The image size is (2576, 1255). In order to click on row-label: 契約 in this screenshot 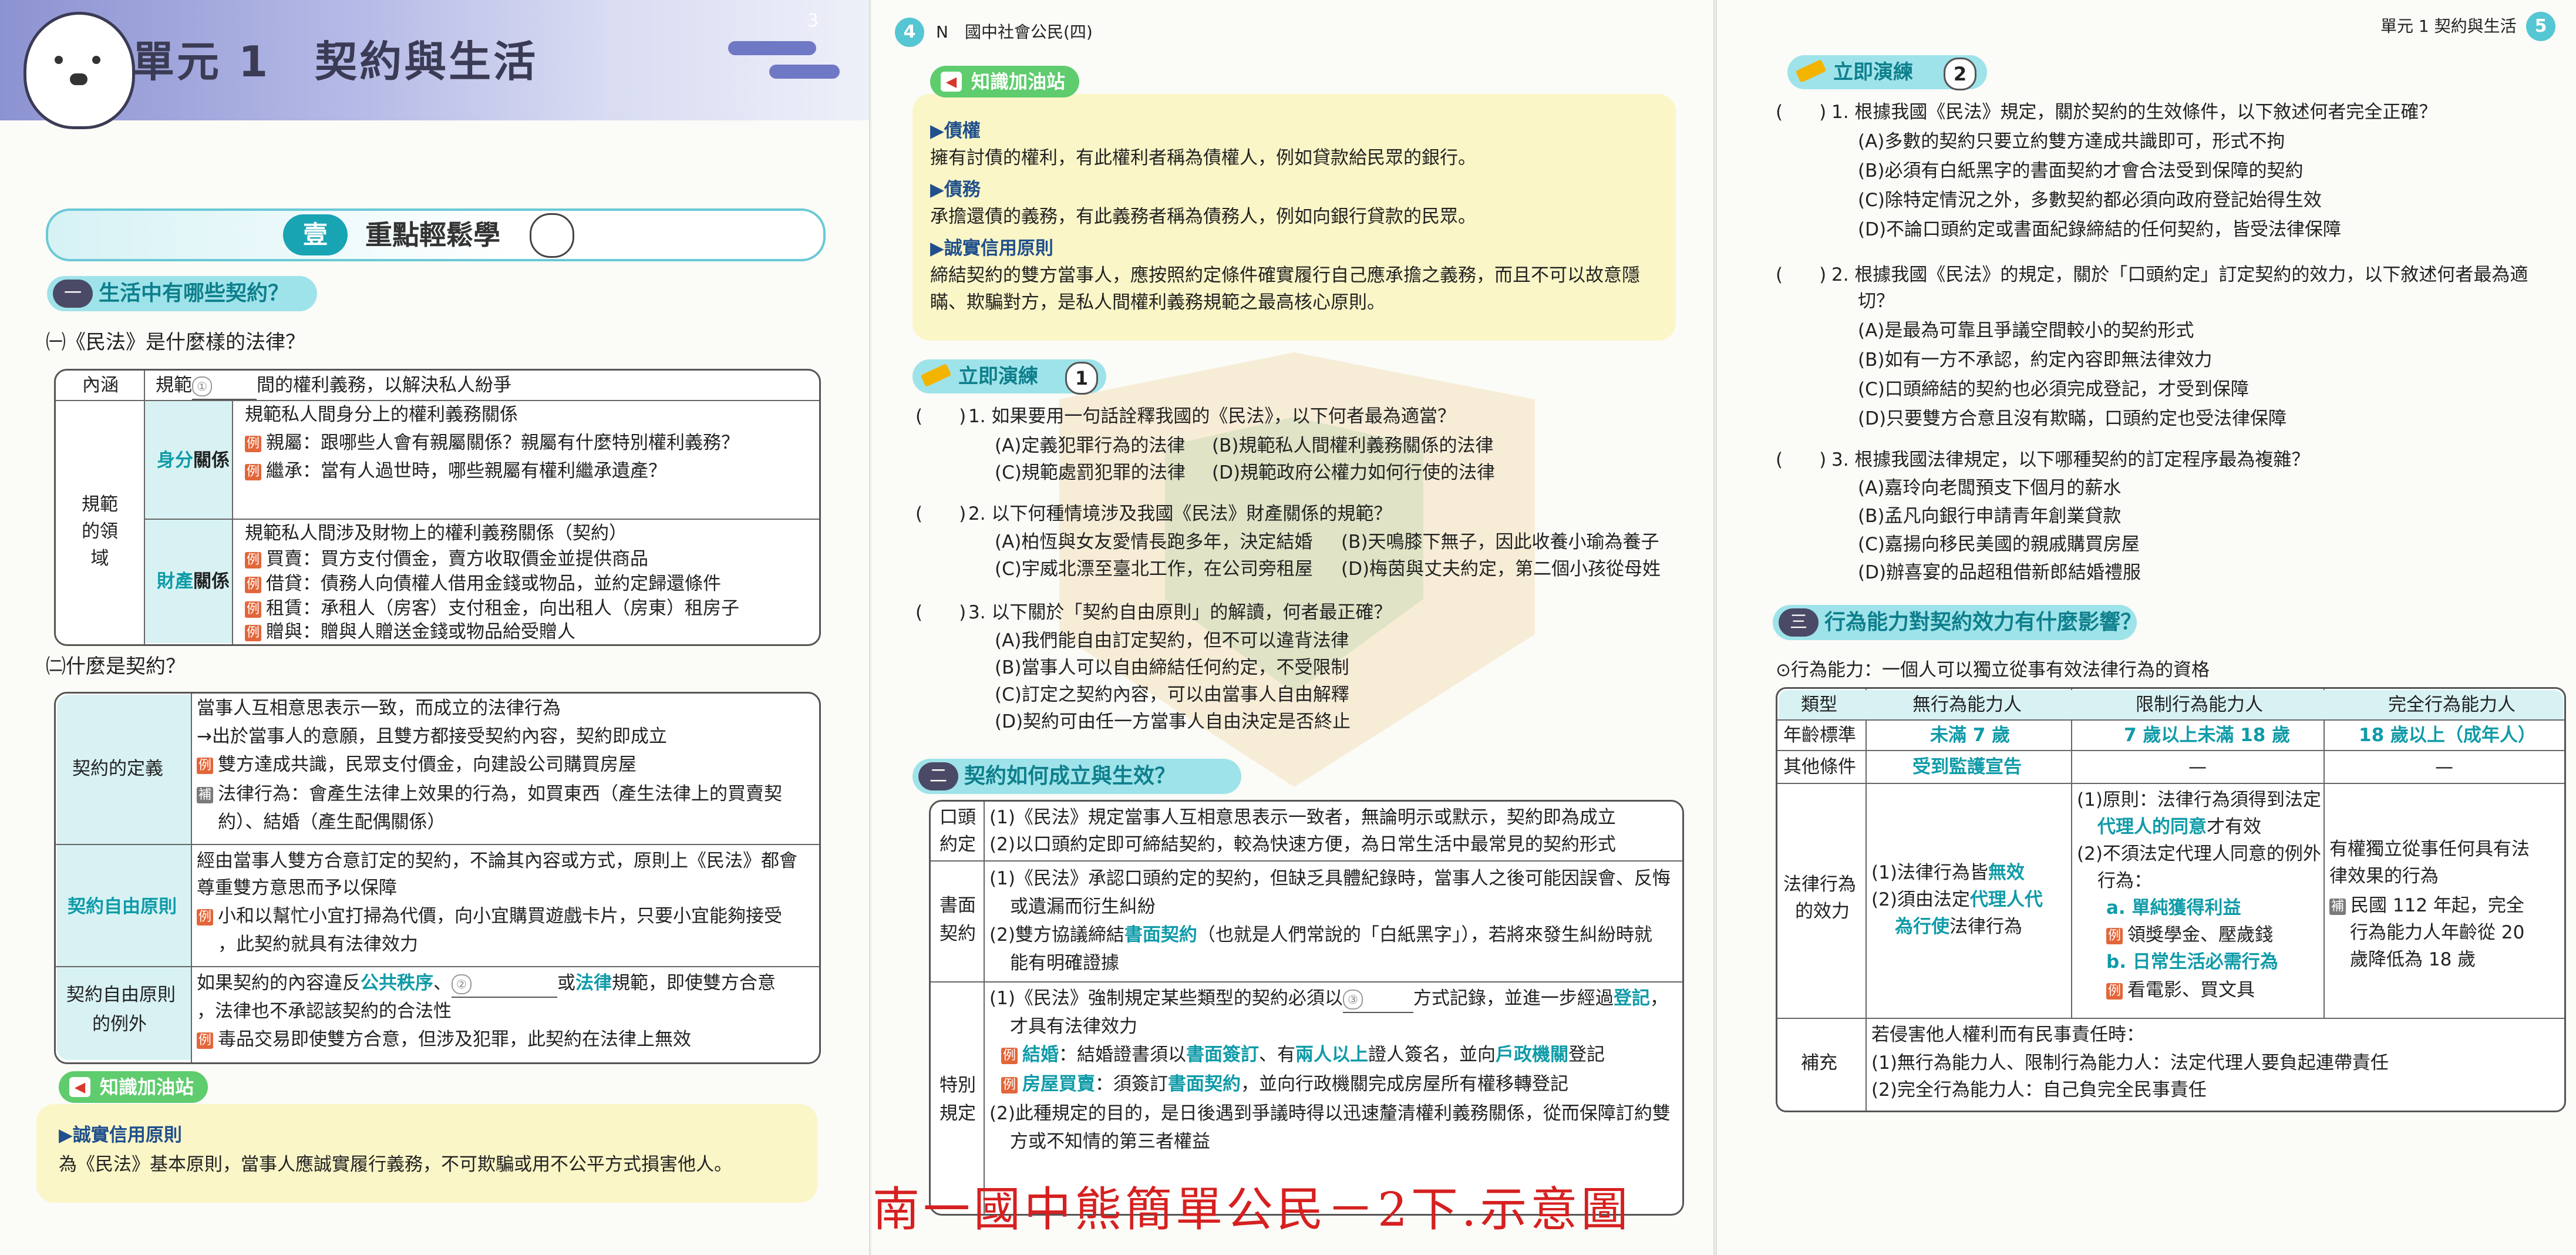, I will do `click(958, 933)`.